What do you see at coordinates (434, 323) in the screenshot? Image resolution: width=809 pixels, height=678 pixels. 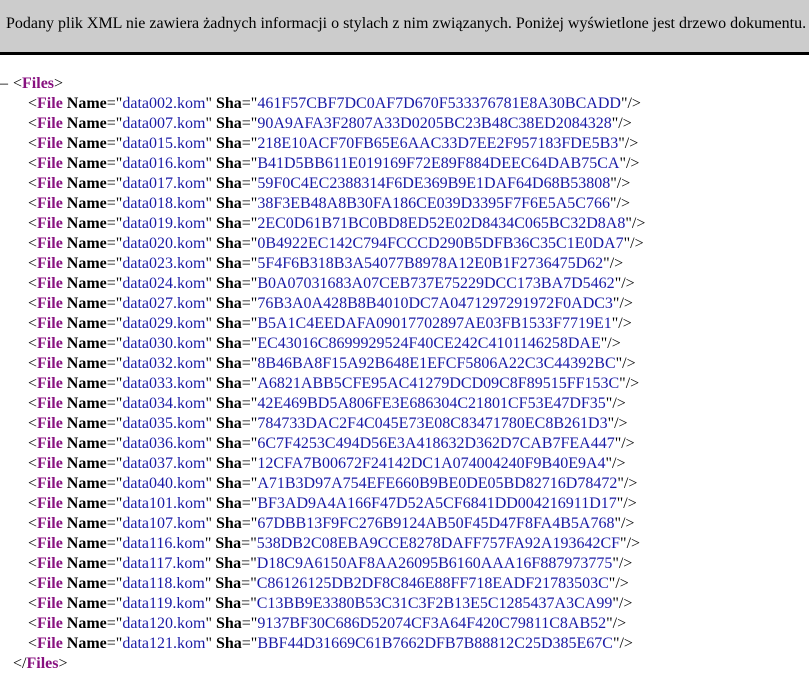 I see `file-sha-value: B5A1C4EEDAFA09017702897AE03FB1533F7719E1` at bounding box center [434, 323].